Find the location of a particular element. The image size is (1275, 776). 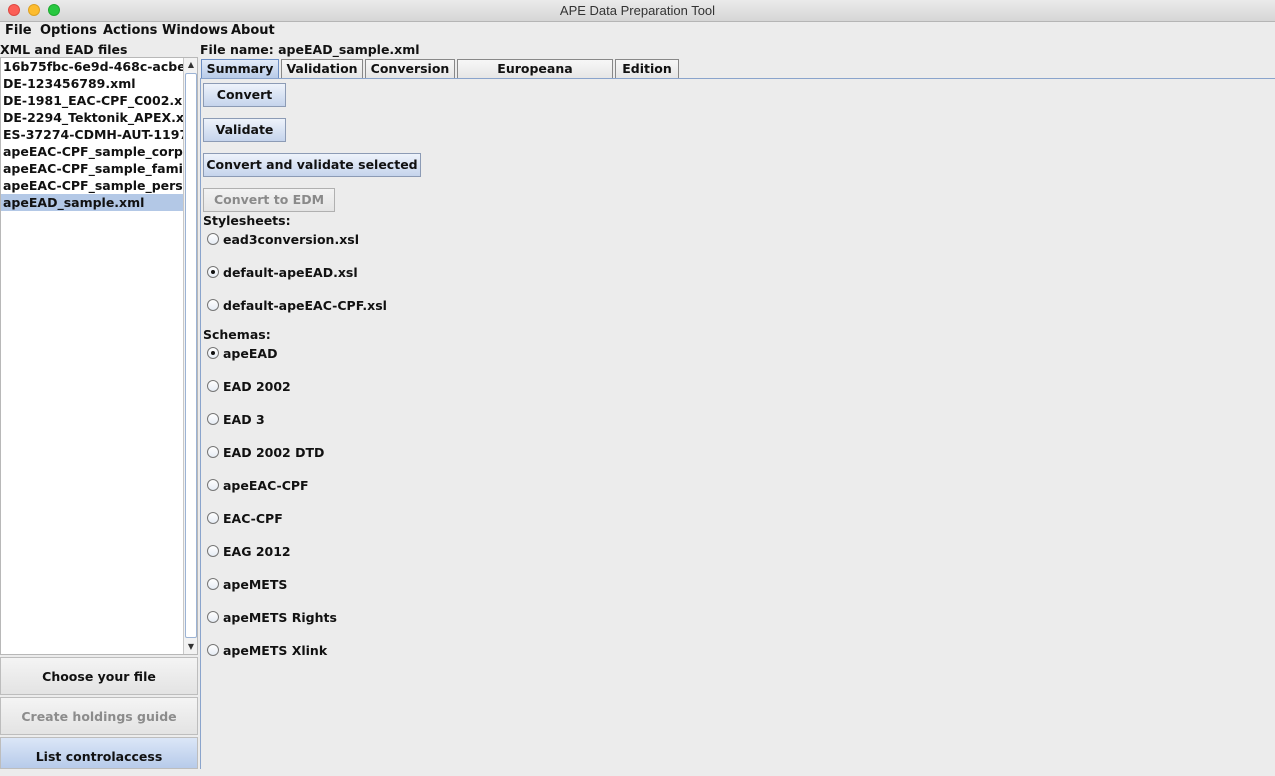

file-list-header: XML and EAD files is located at coordinates (64, 49).